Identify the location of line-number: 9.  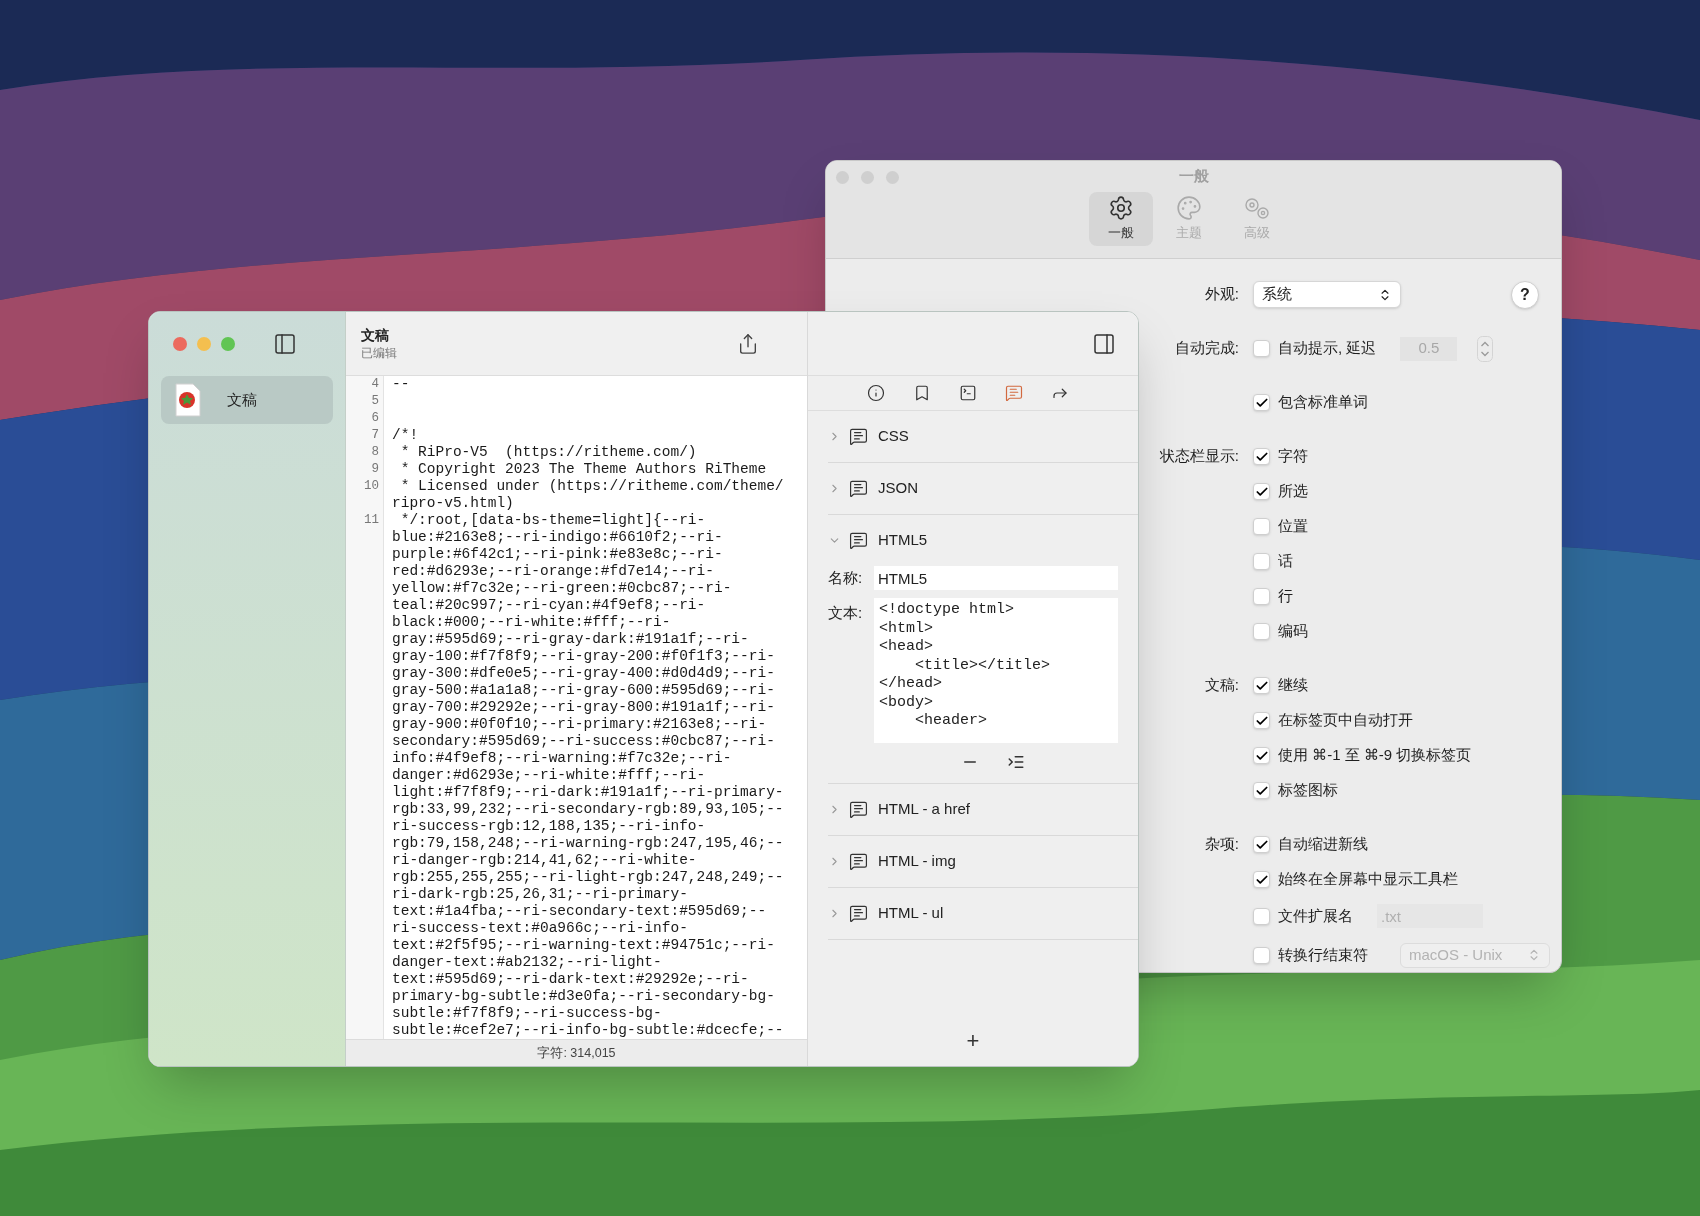
(375, 469).